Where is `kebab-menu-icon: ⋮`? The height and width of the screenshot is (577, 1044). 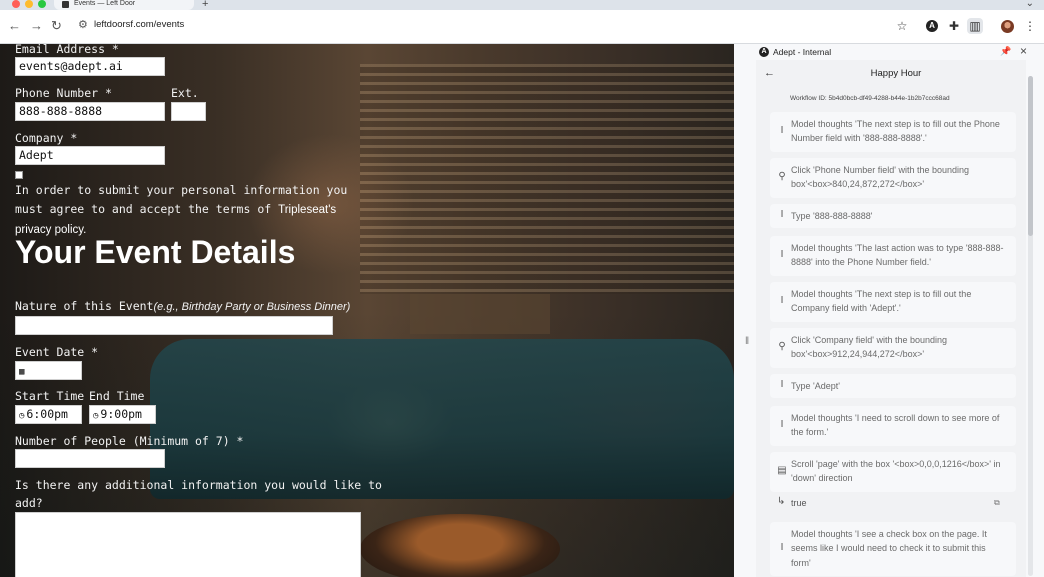 kebab-menu-icon: ⋮ is located at coordinates (1030, 26).